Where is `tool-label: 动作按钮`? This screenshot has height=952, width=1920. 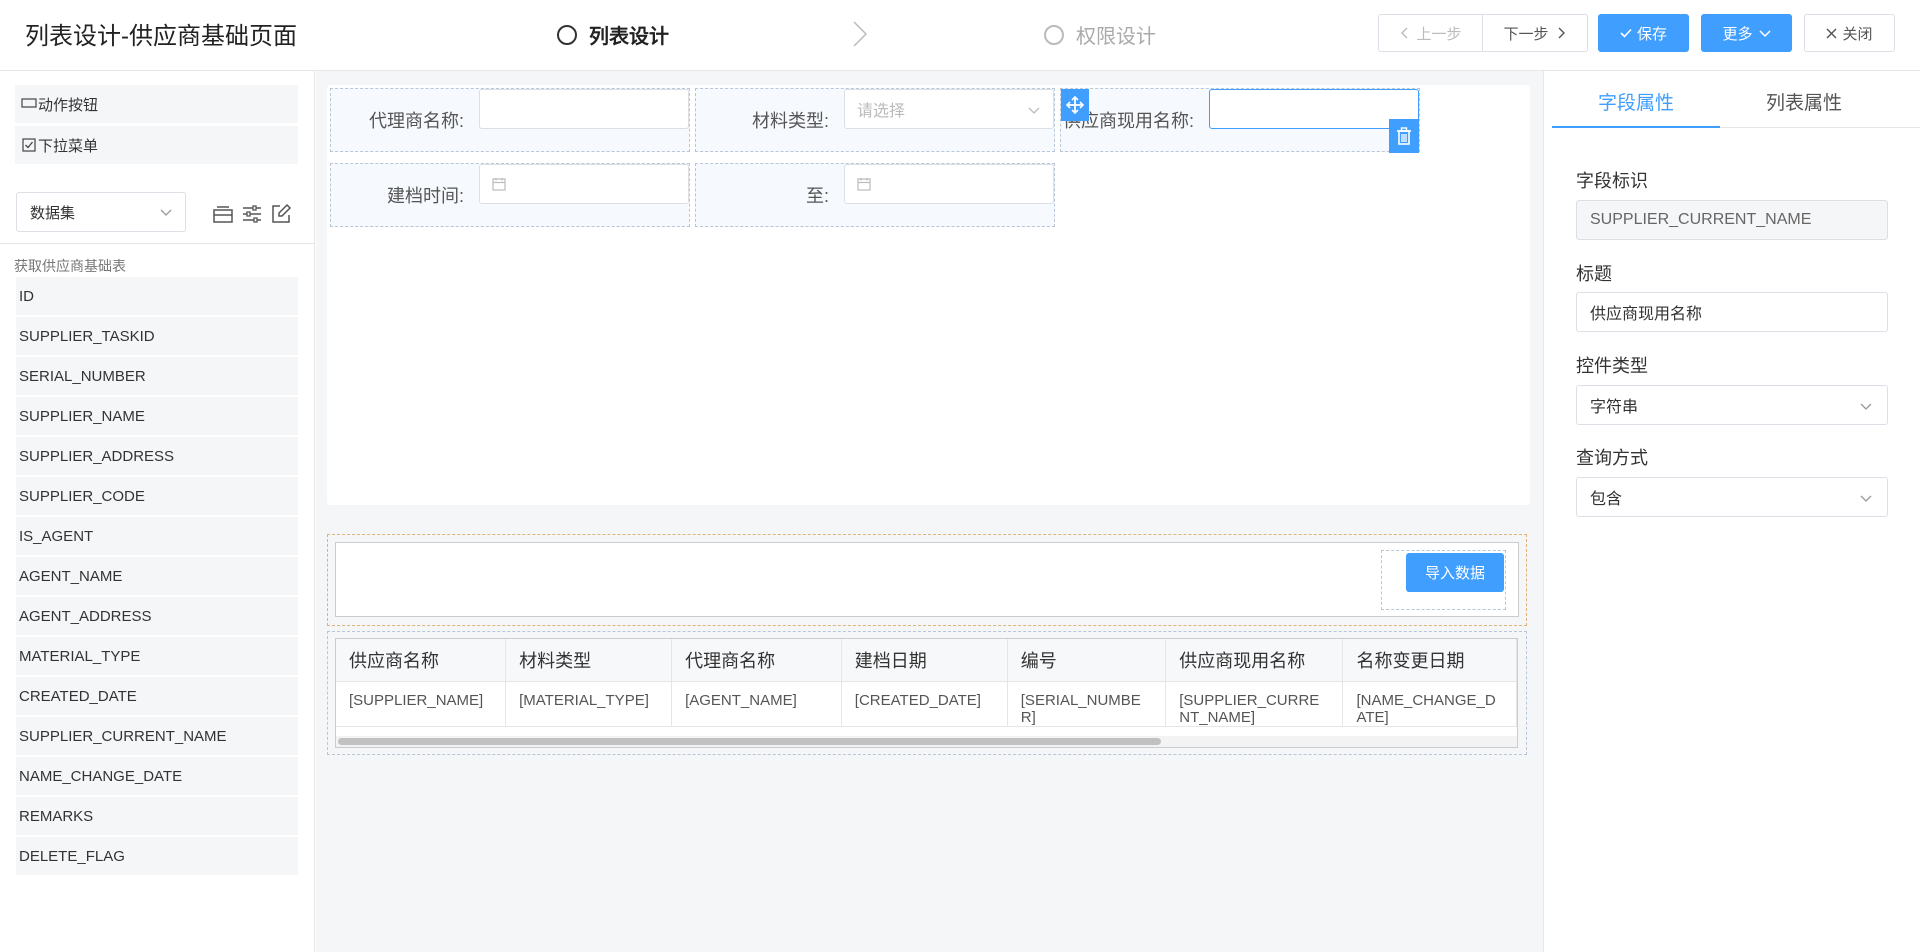 tool-label: 动作按钮 is located at coordinates (68, 105).